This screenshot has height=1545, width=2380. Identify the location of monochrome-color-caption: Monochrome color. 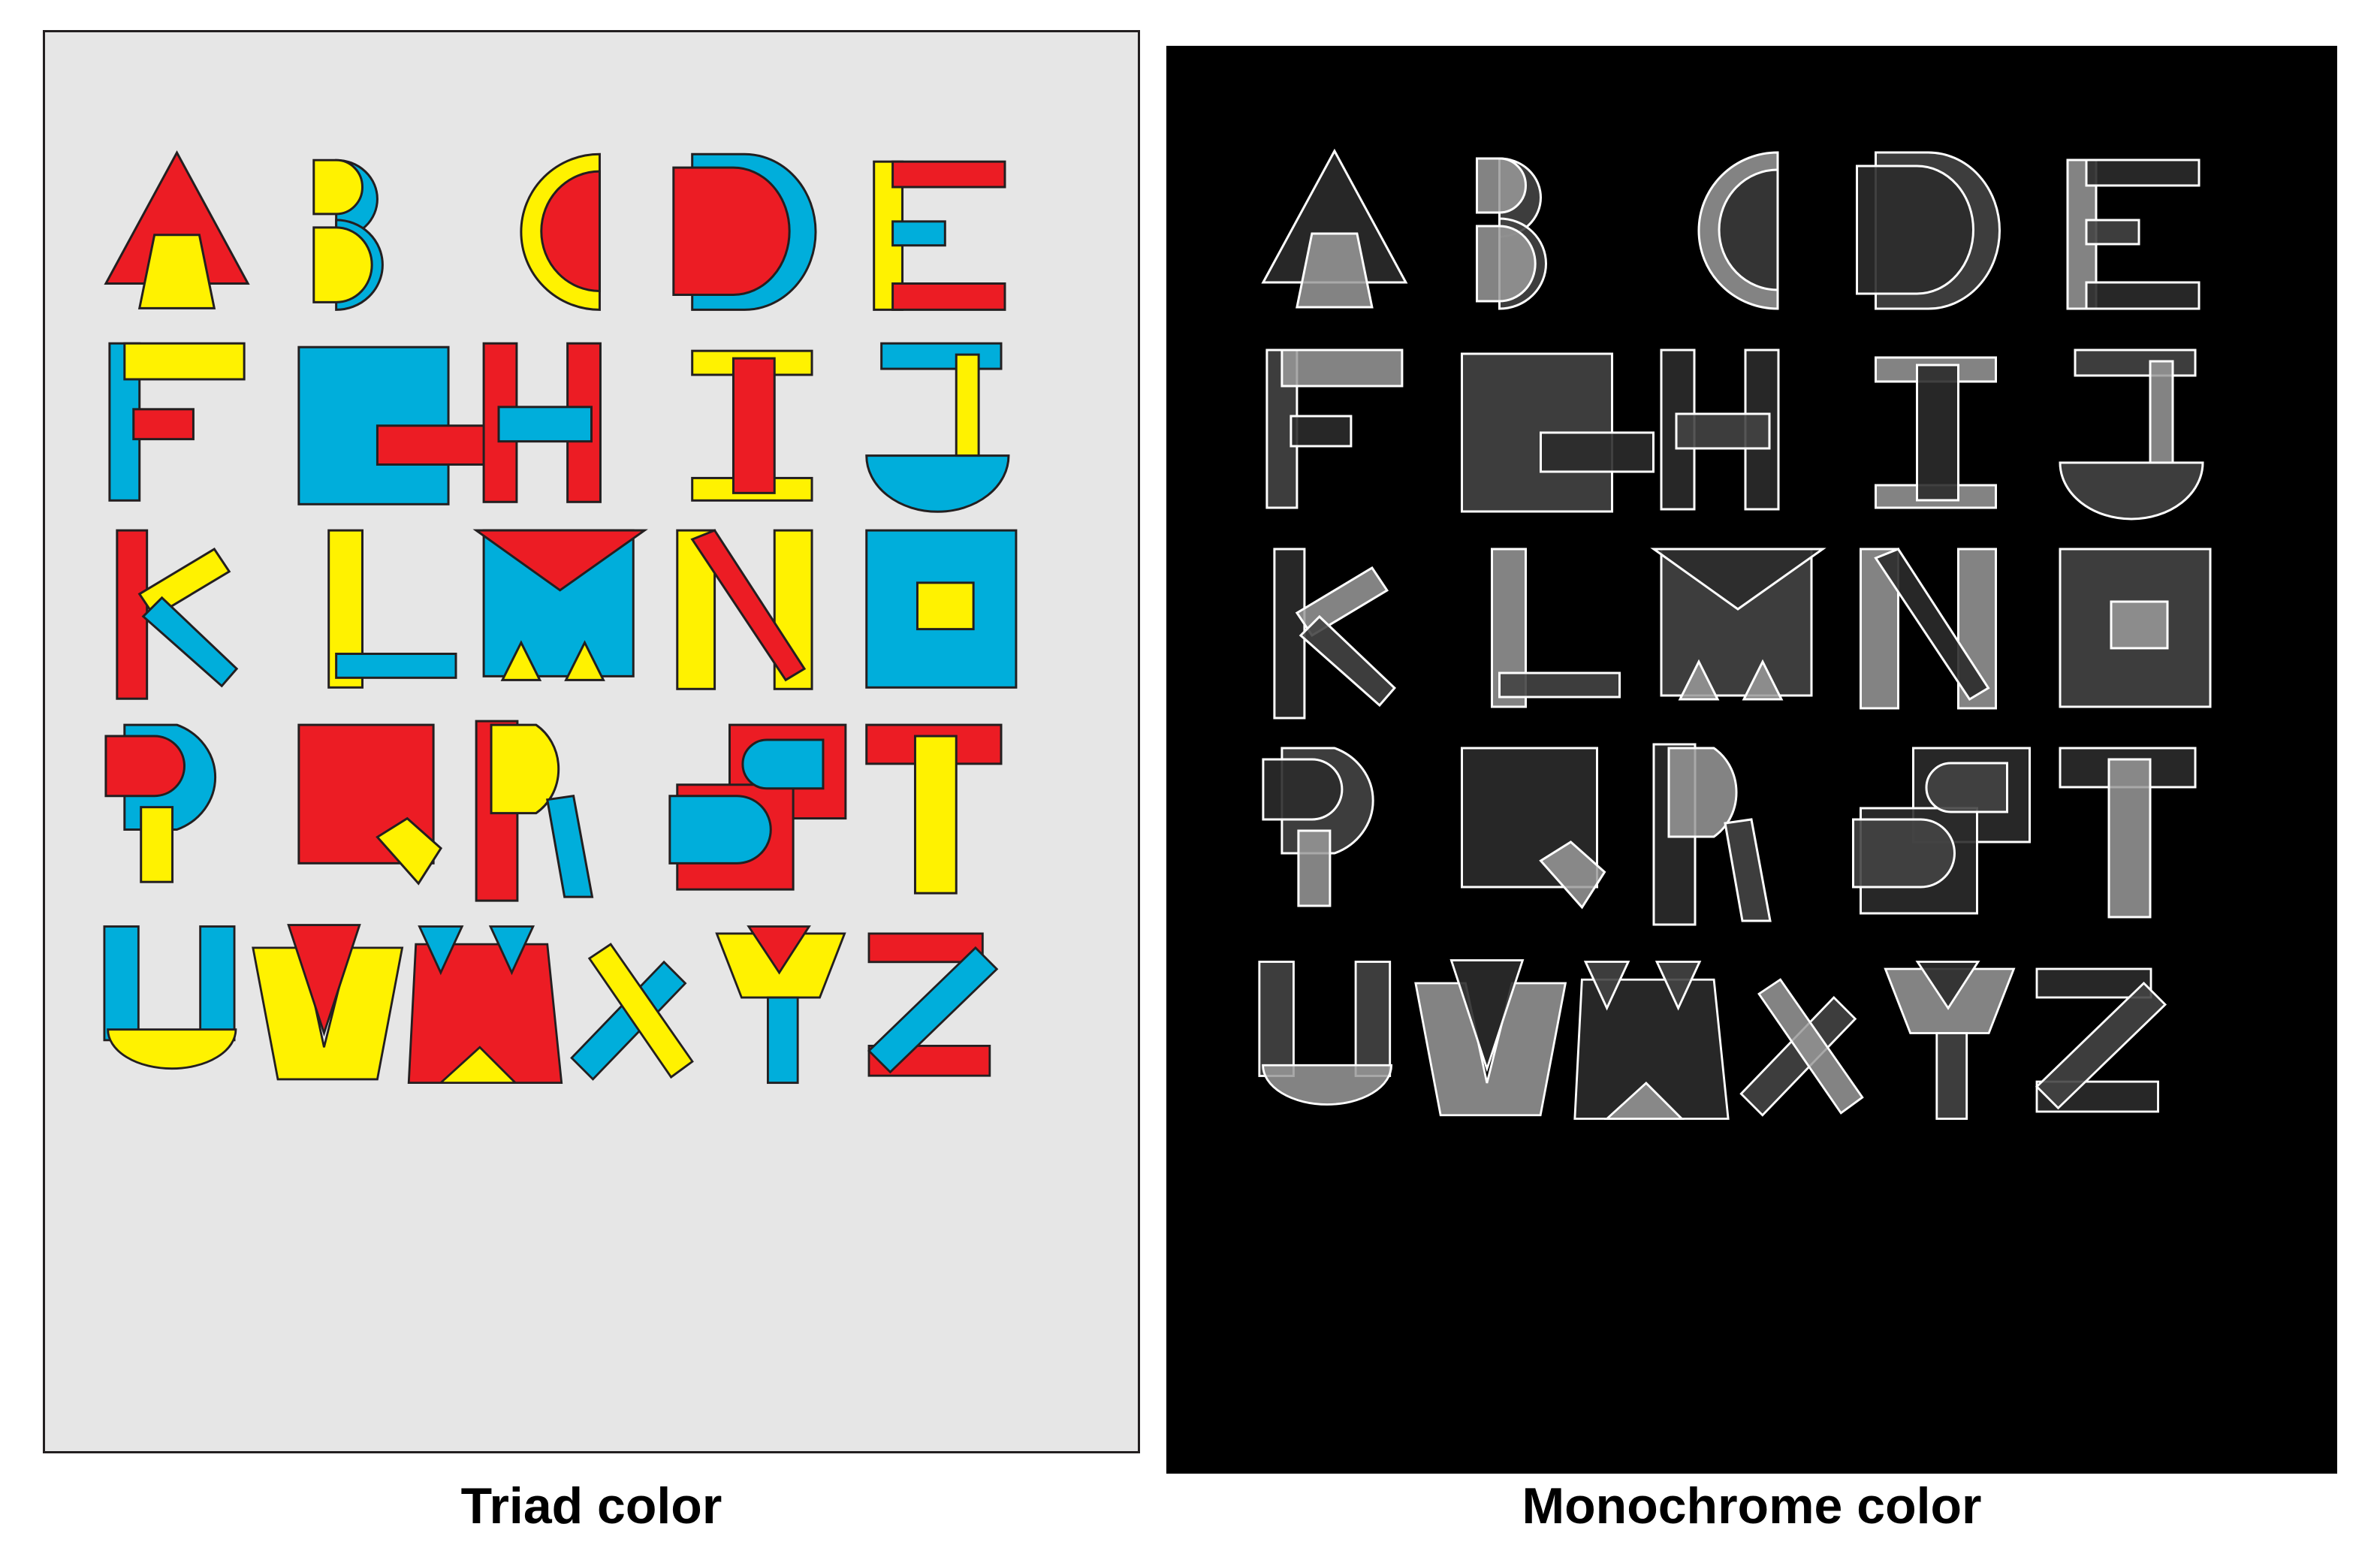
(1752, 1505).